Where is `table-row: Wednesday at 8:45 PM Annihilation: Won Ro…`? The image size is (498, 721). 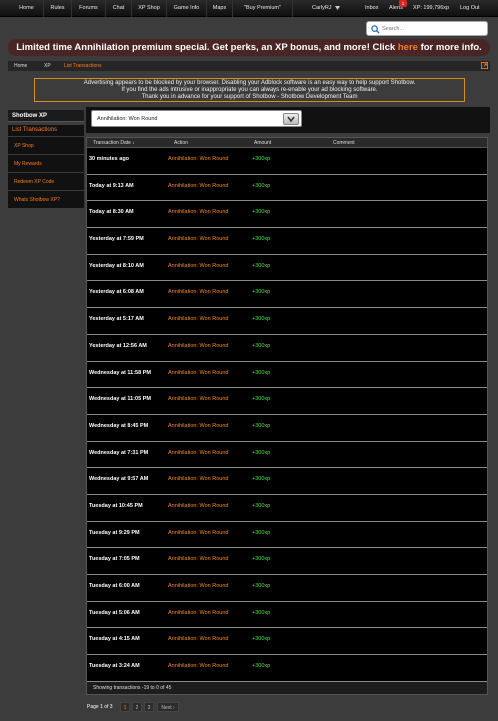
table-row: Wednesday at 8:45 PM Annihilation: Won Ro… is located at coordinates (287, 428).